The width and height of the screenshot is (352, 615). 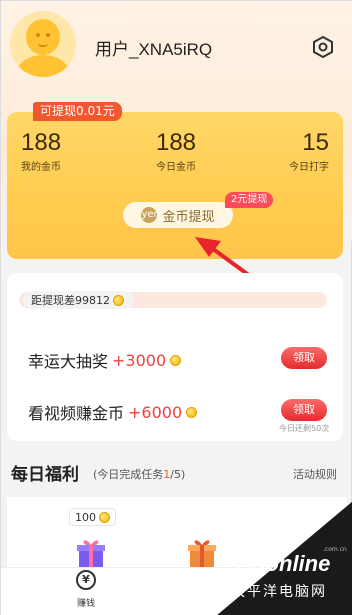 What do you see at coordinates (41, 167) in the screenshot?
I see `stat-label: 我的金币` at bounding box center [41, 167].